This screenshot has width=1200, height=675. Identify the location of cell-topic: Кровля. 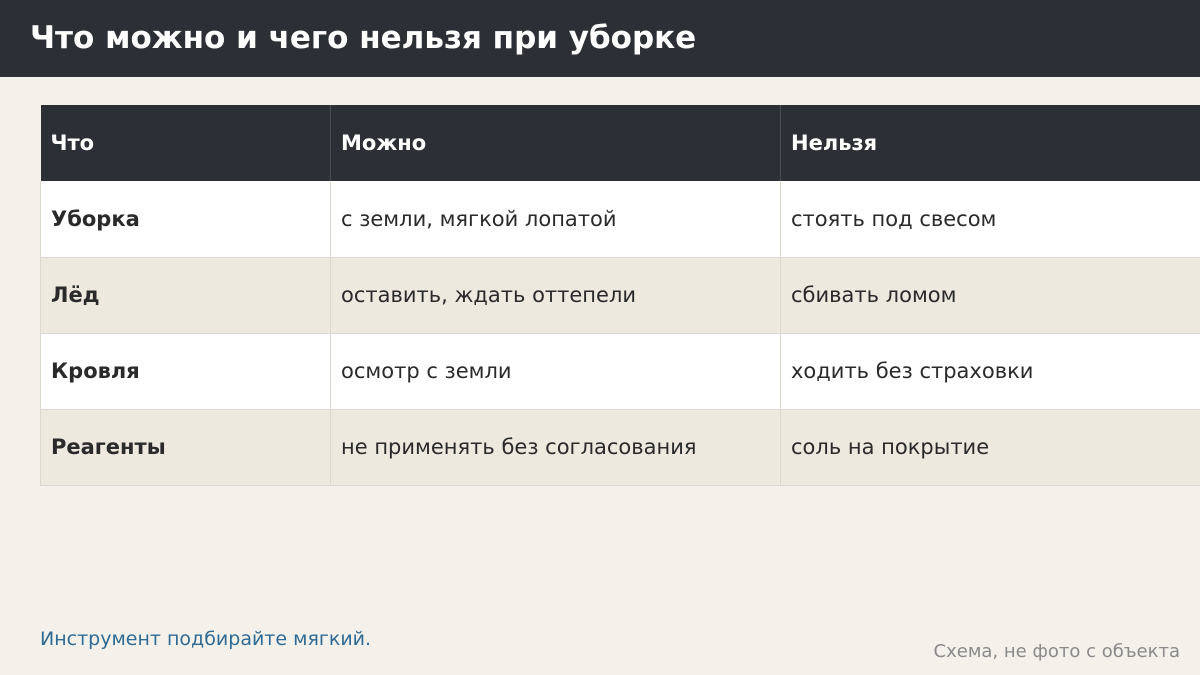
(185, 371).